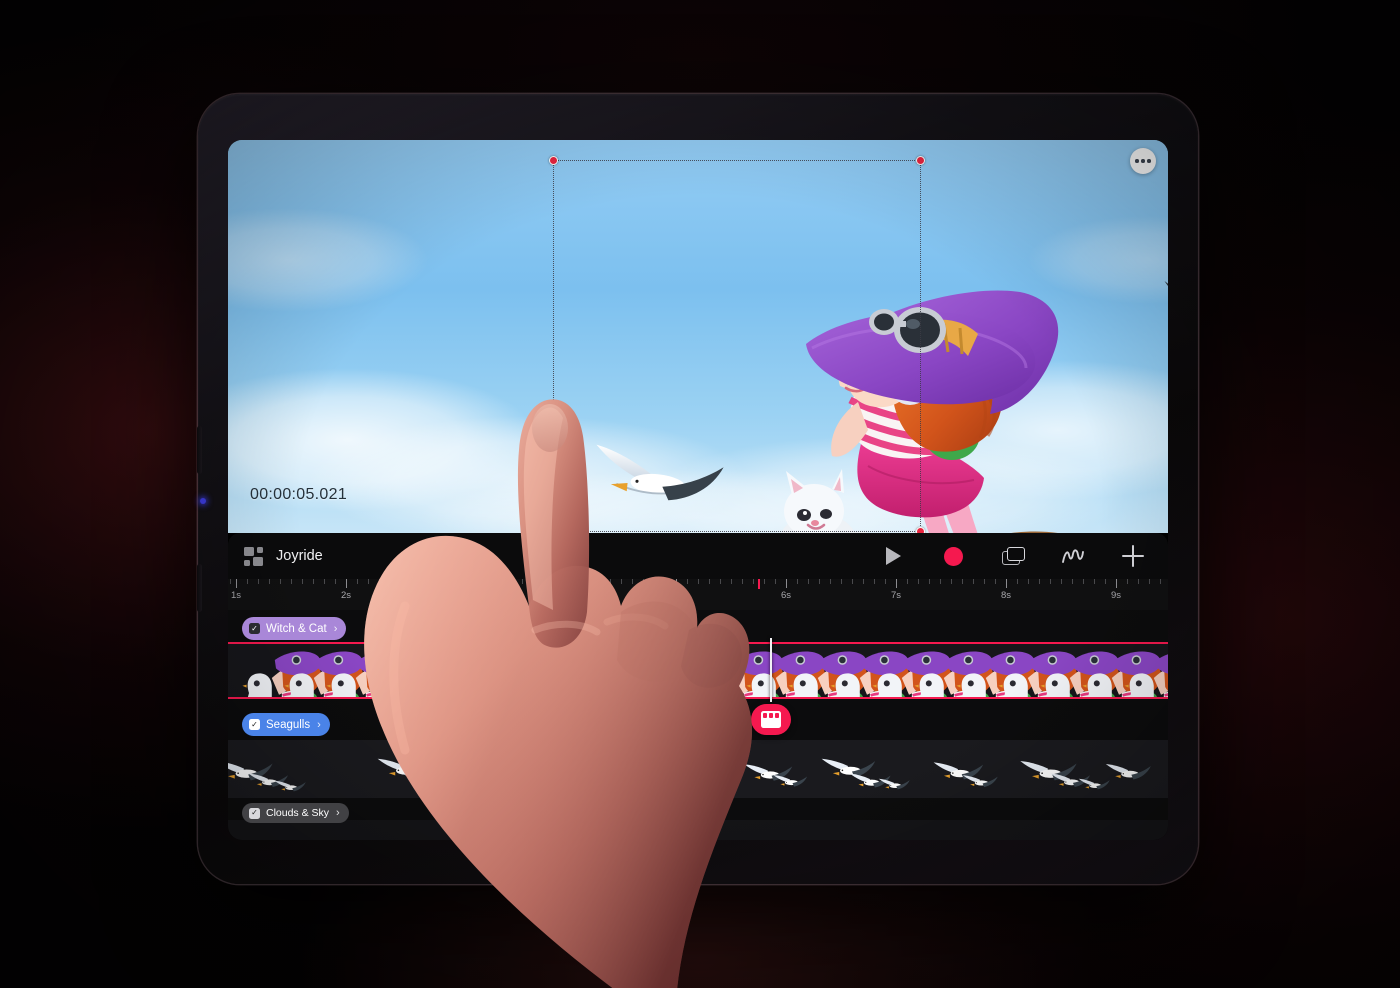 Image resolution: width=1400 pixels, height=988 pixels. I want to click on track-label-text: Clouds & Sky, so click(298, 813).